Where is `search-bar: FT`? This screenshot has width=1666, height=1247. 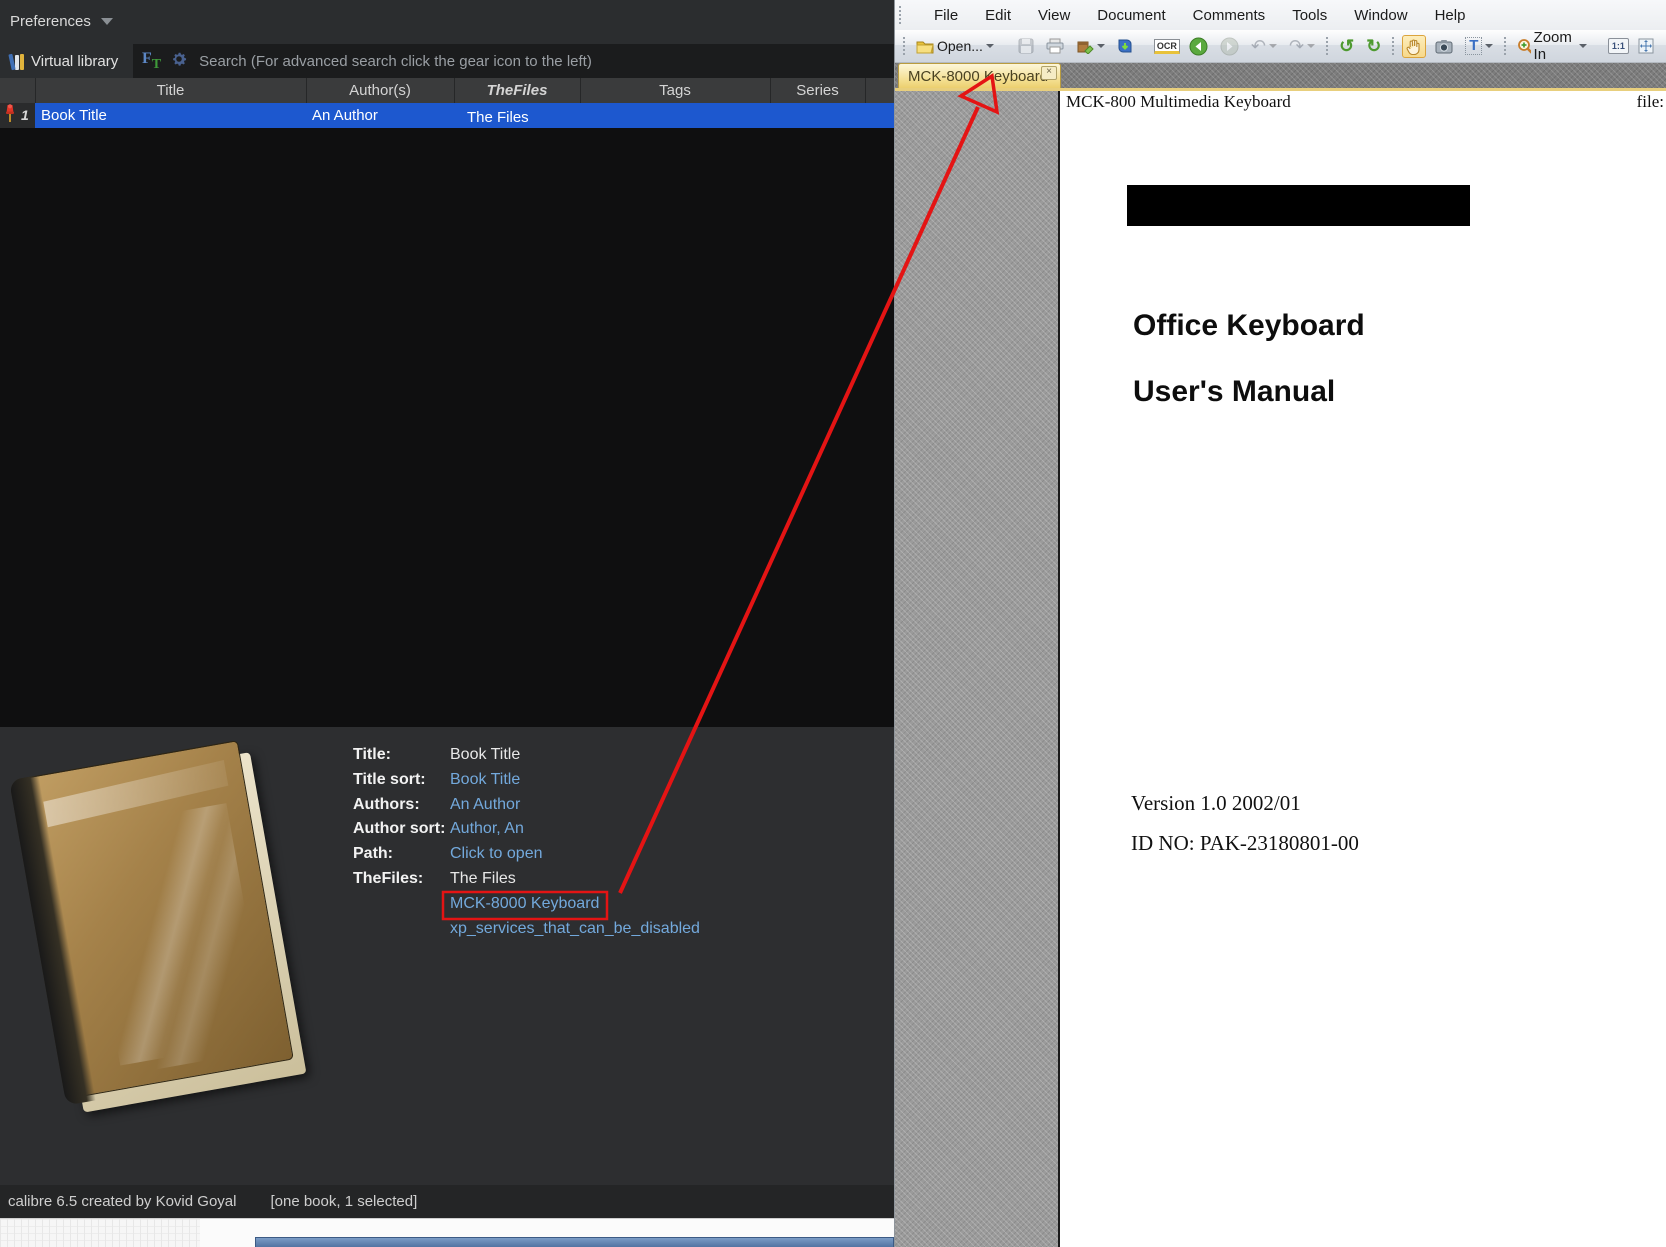 search-bar: FT is located at coordinates (513, 61).